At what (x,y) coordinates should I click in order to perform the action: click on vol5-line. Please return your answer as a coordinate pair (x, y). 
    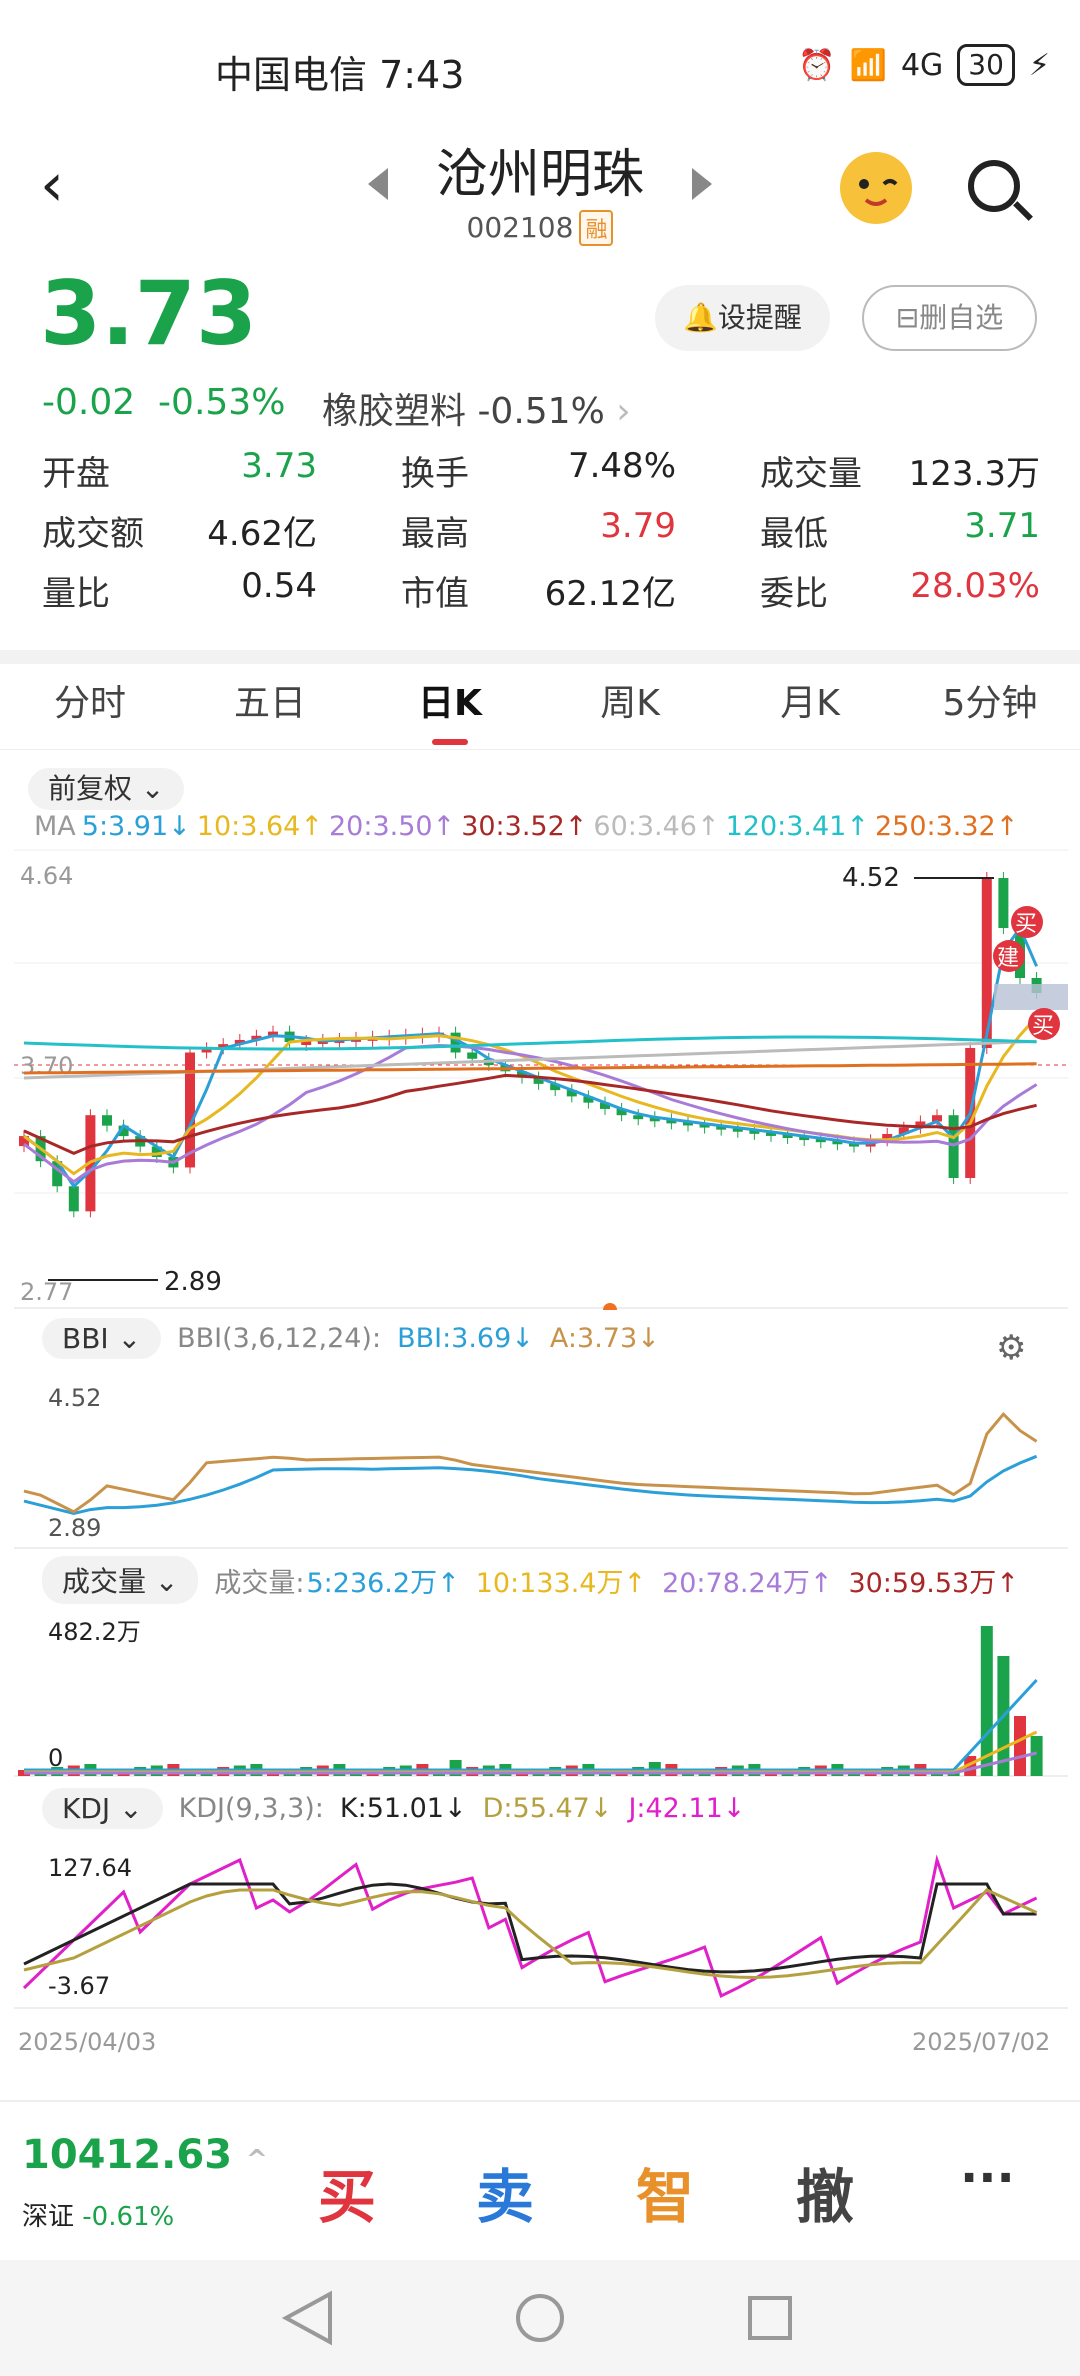
    Looking at the image, I should click on (531, 1725).